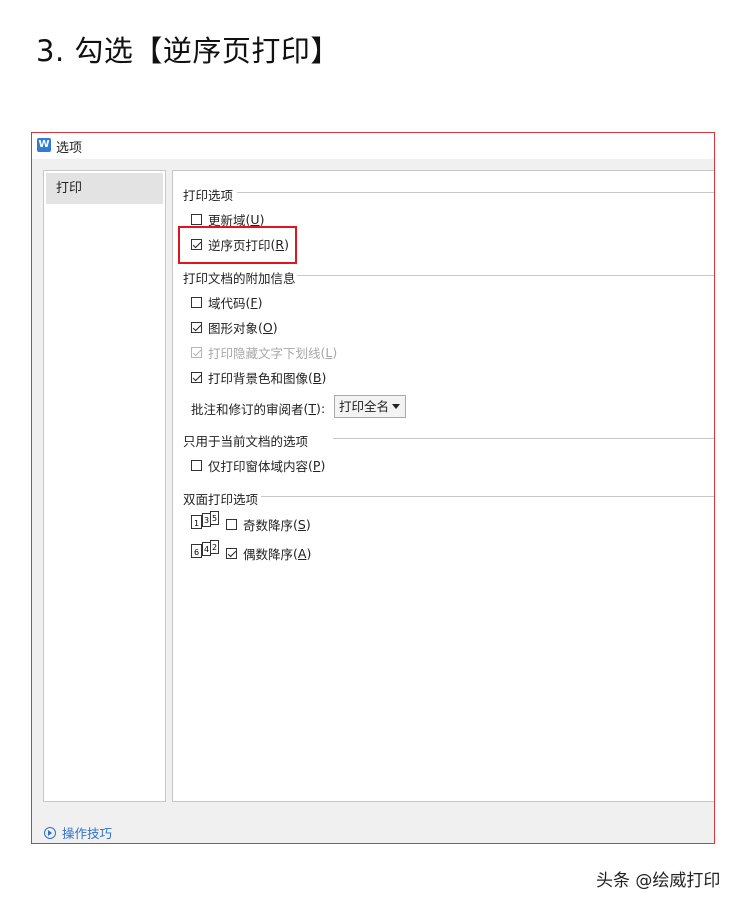  What do you see at coordinates (227, 302) in the screenshot?
I see `field-codes-checkbox: 域代码(F)` at bounding box center [227, 302].